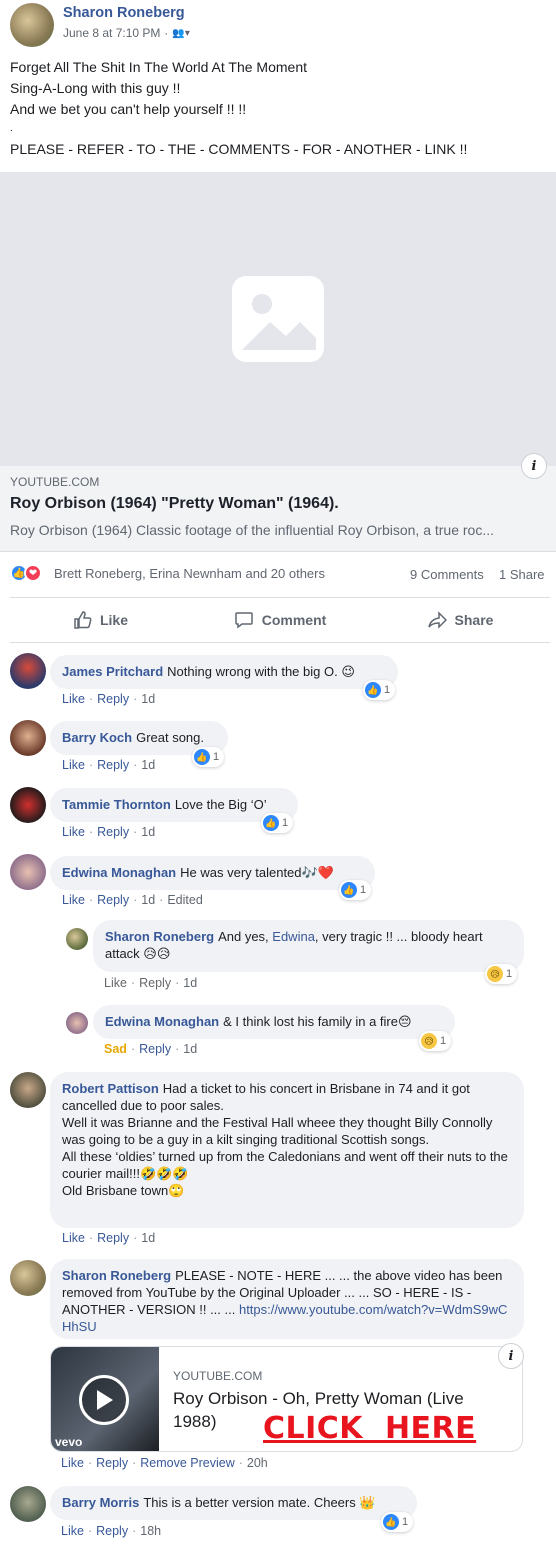  I want to click on post-text-line: ., so click(11, 129).